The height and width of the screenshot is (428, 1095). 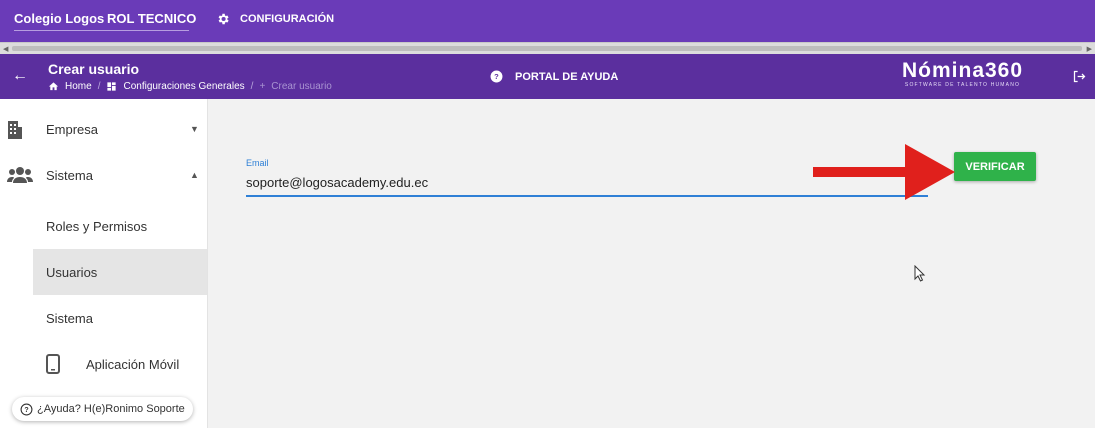 What do you see at coordinates (301, 86) in the screenshot?
I see `breadcrumb-current: Crear usuario` at bounding box center [301, 86].